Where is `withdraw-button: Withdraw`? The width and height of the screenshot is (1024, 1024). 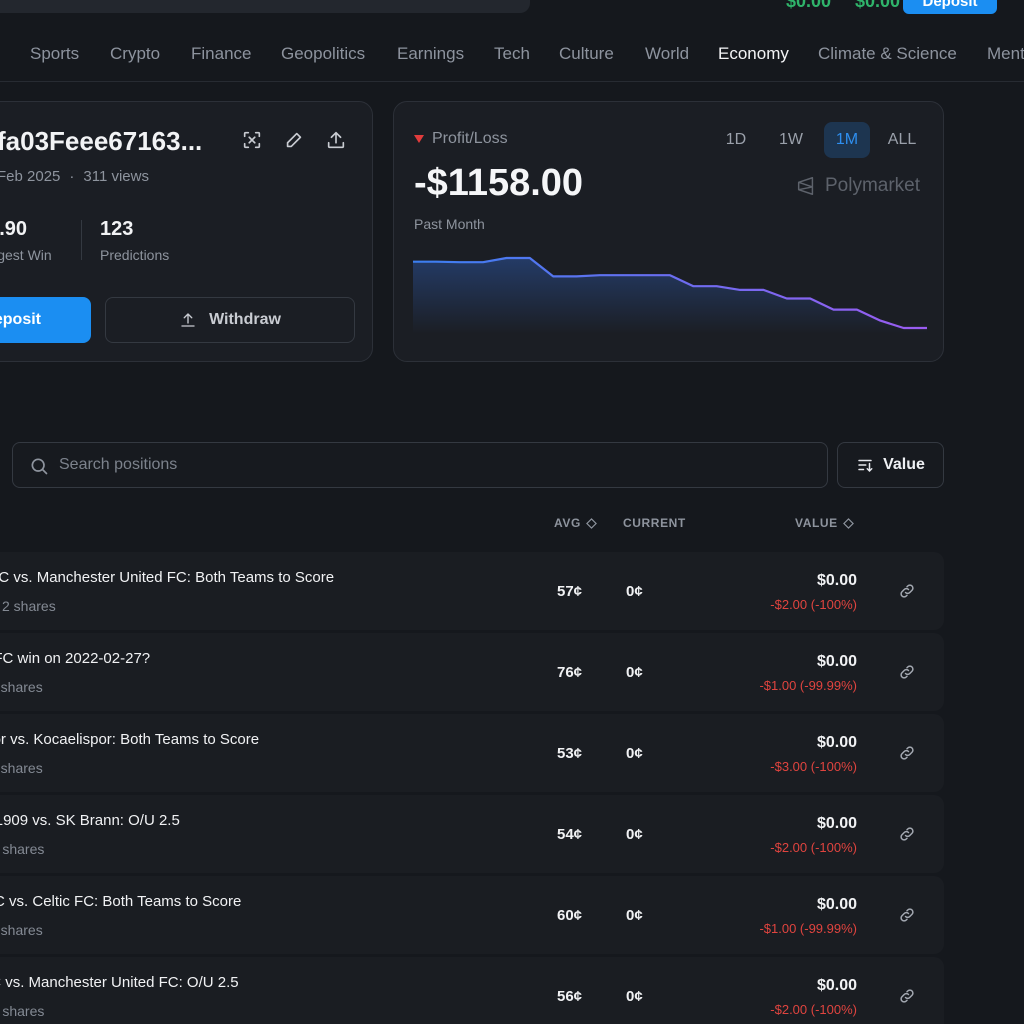
withdraw-button: Withdraw is located at coordinates (230, 320).